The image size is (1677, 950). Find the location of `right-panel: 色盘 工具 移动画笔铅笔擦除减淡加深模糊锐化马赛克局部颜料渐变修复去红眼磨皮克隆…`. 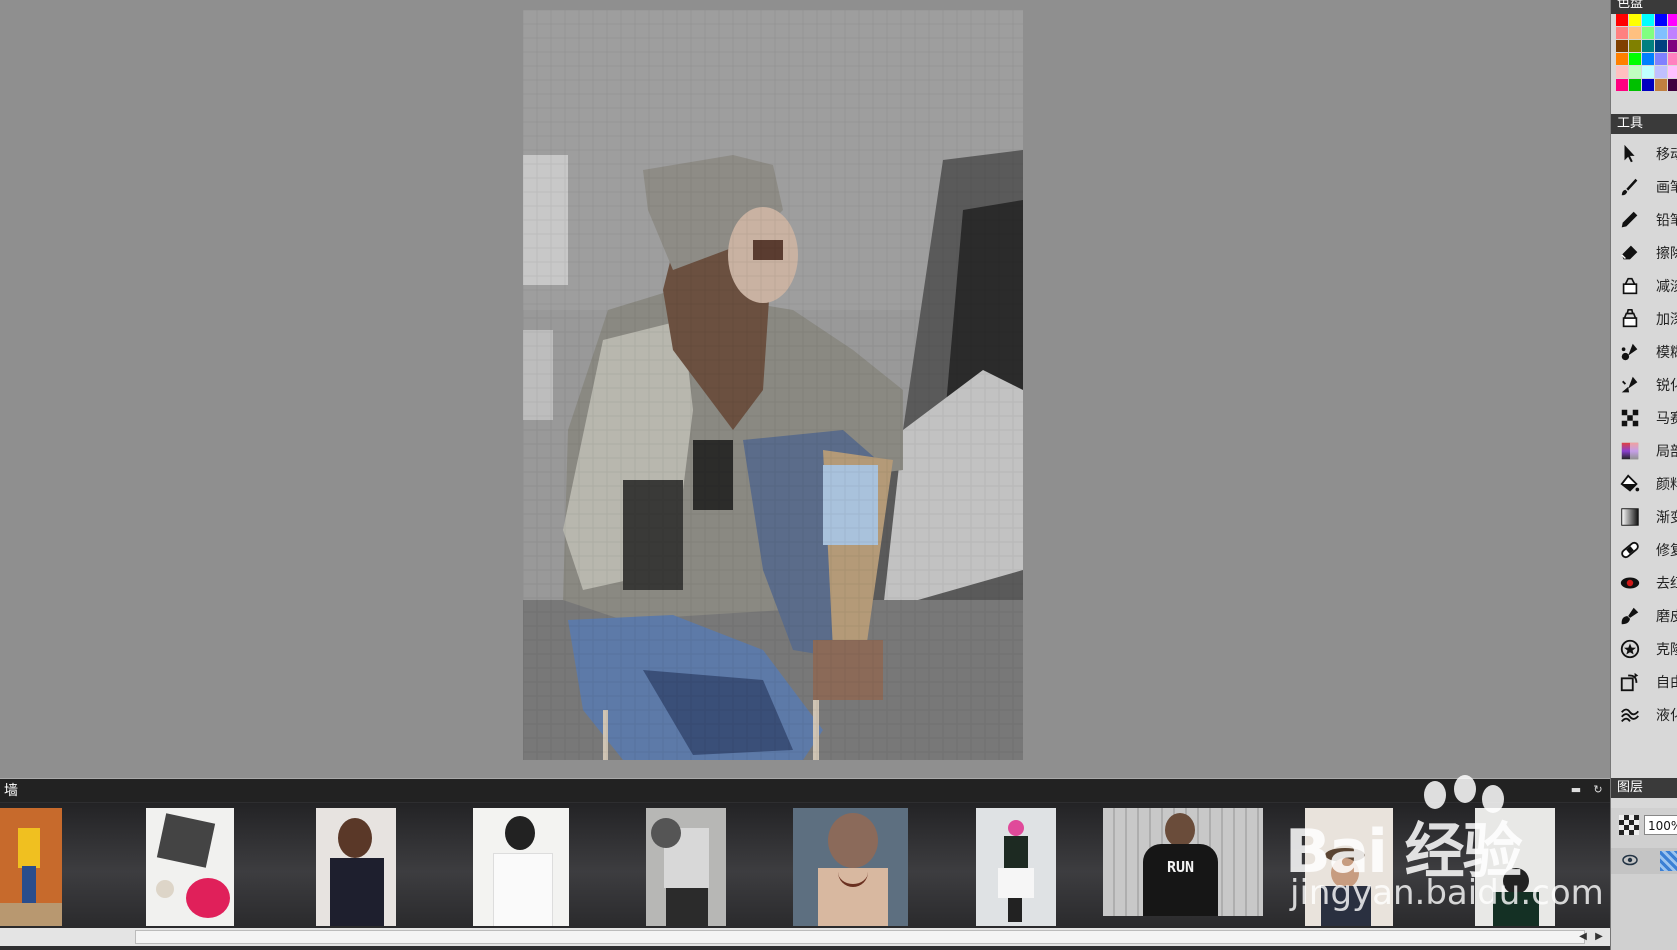

right-panel: 色盘 工具 移动画笔铅笔擦除减淡加深模糊锐化马赛克局部颜料渐变修复去红眼磨皮克隆… is located at coordinates (1643, 475).